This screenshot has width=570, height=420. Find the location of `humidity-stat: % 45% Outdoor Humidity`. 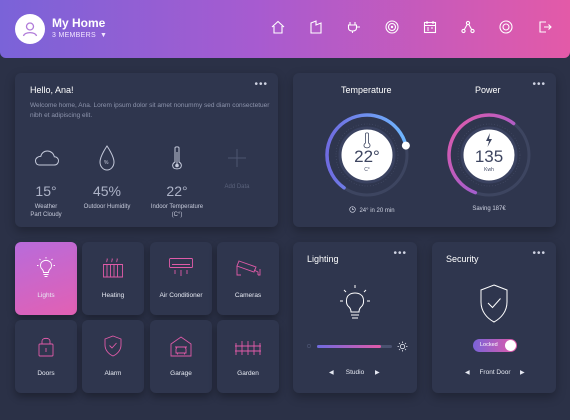

humidity-stat: % 45% Outdoor Humidity is located at coordinates (107, 178).